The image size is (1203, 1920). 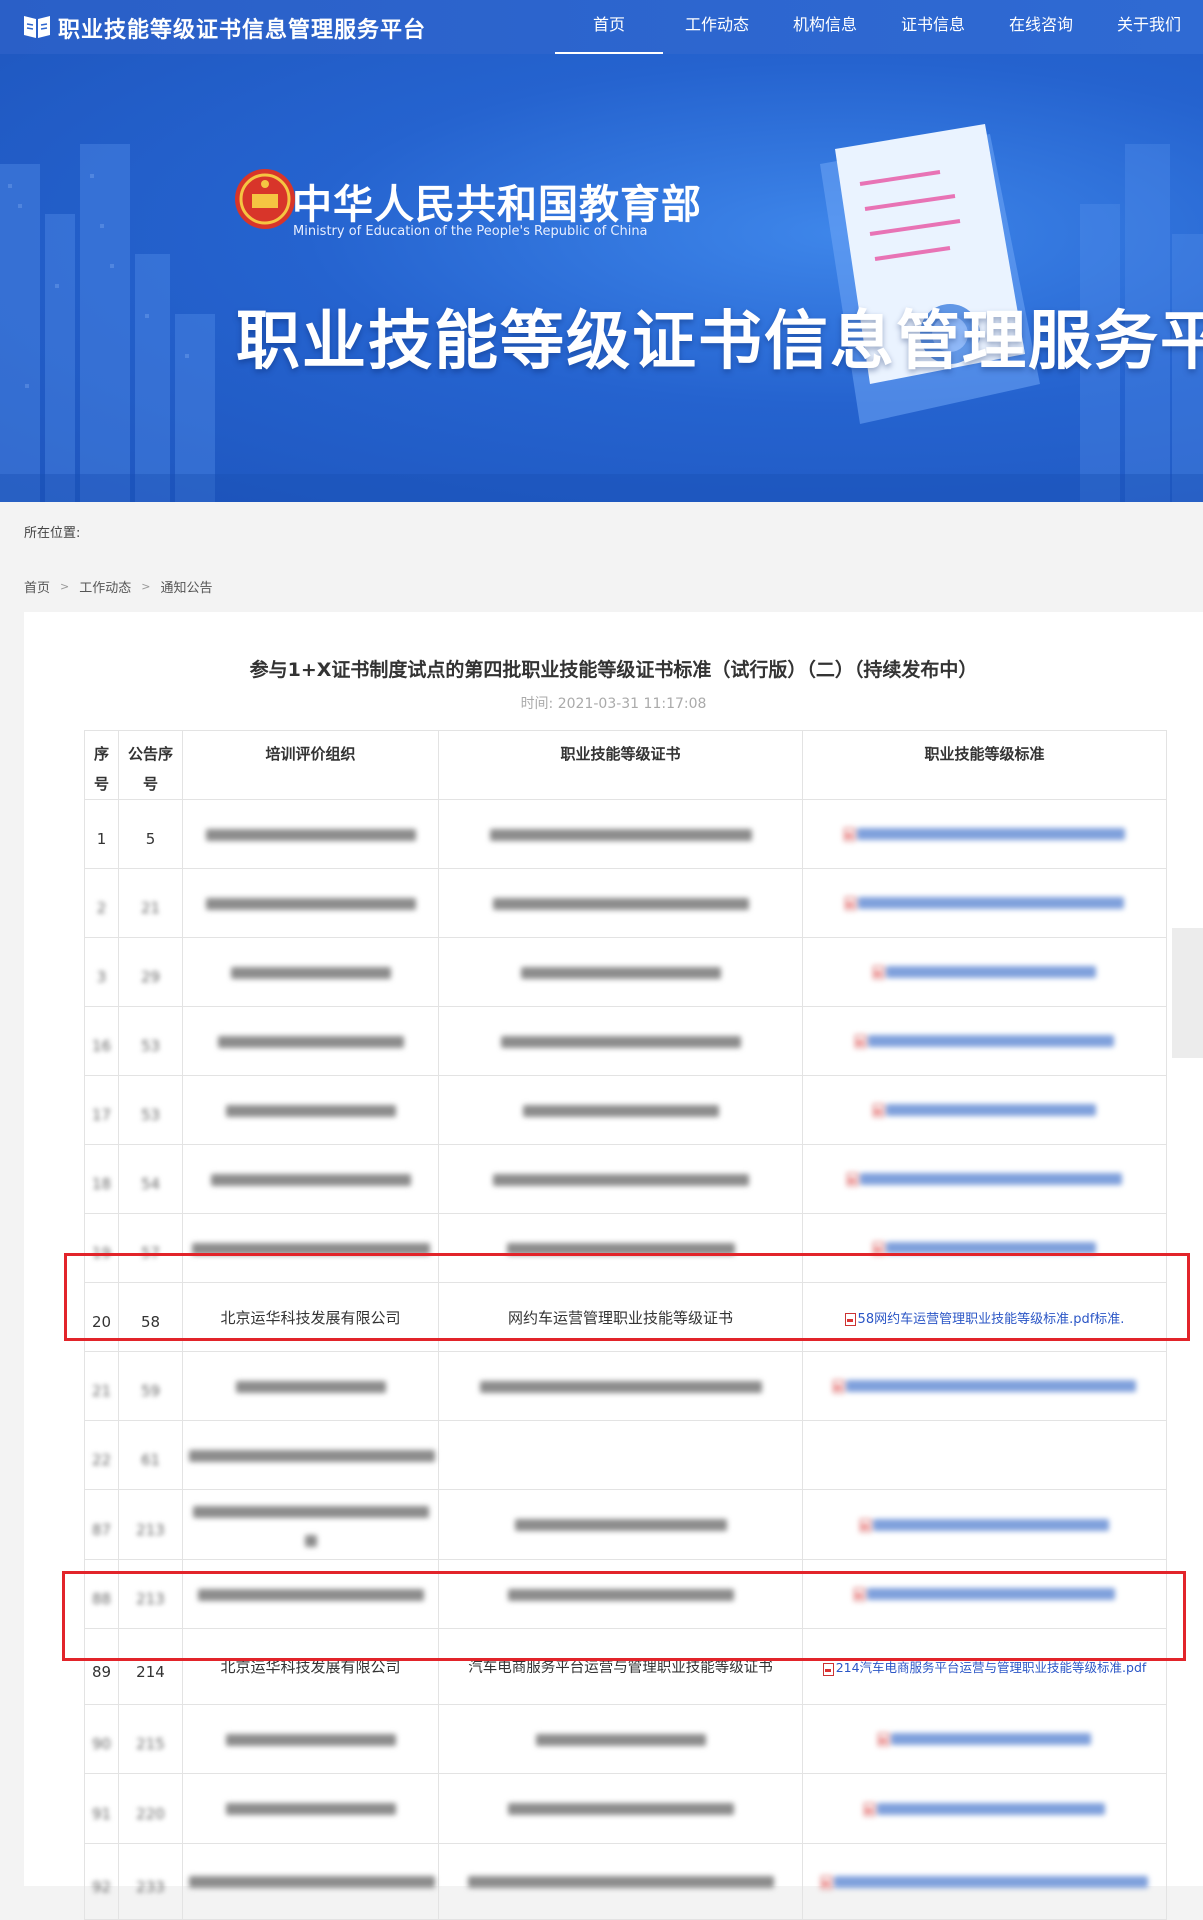 I want to click on header-cert: 职业技能等级证书, so click(x=620, y=765).